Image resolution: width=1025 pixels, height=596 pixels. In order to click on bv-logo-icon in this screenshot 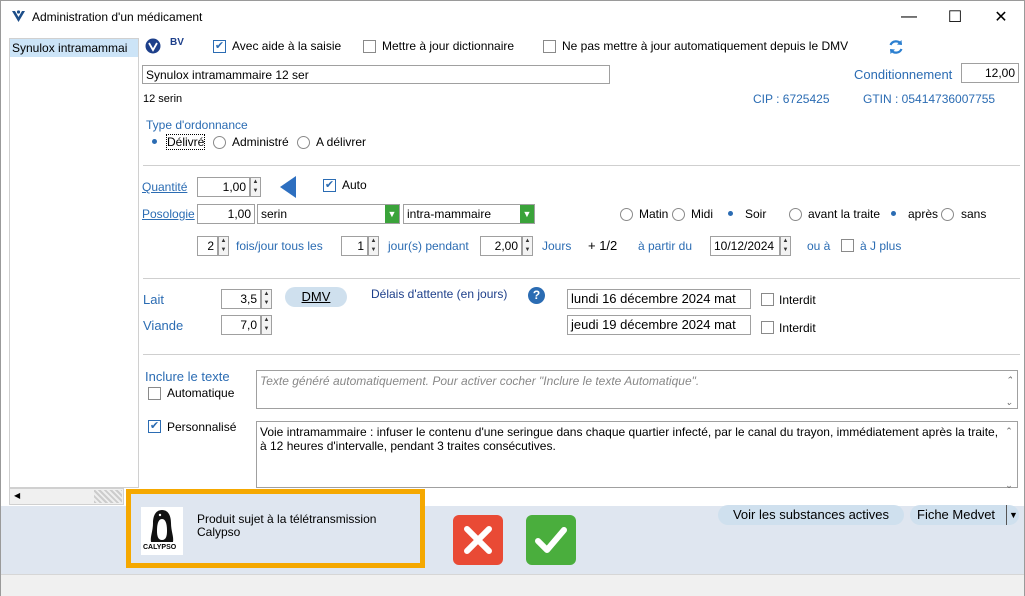, I will do `click(153, 46)`.